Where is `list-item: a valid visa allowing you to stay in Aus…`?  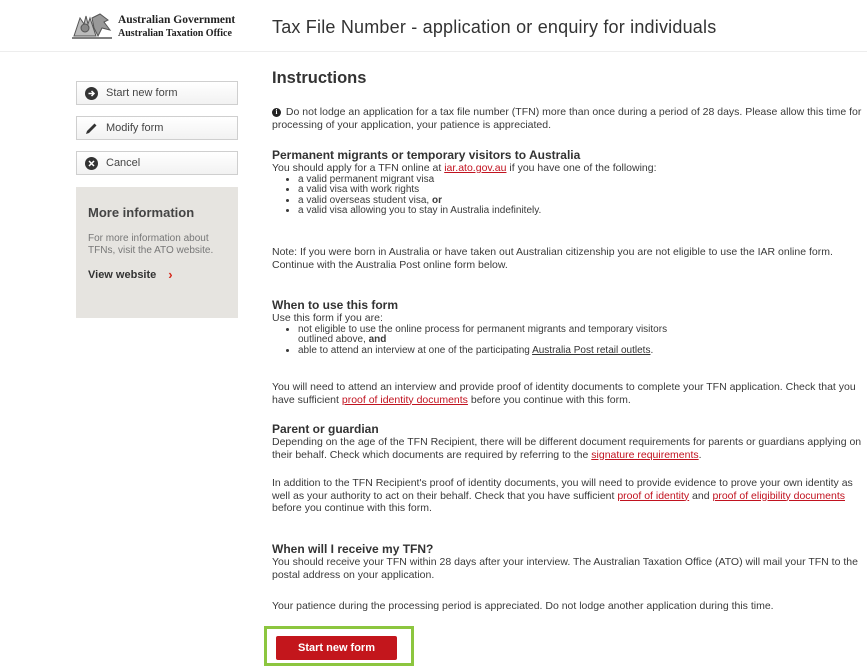
list-item: a valid visa allowing you to stay in Aus… is located at coordinates (581, 211).